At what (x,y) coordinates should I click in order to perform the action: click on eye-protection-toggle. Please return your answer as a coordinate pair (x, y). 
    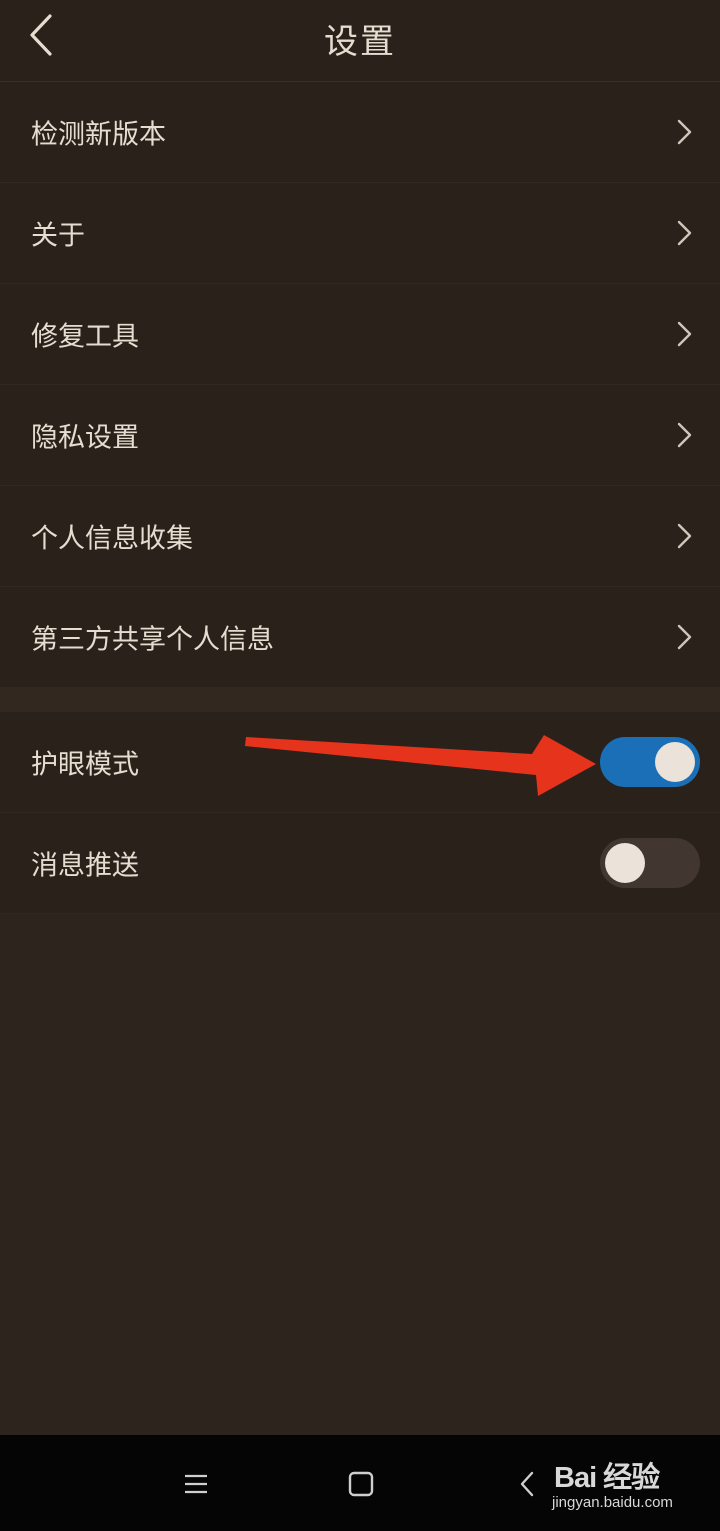
    Looking at the image, I should click on (650, 762).